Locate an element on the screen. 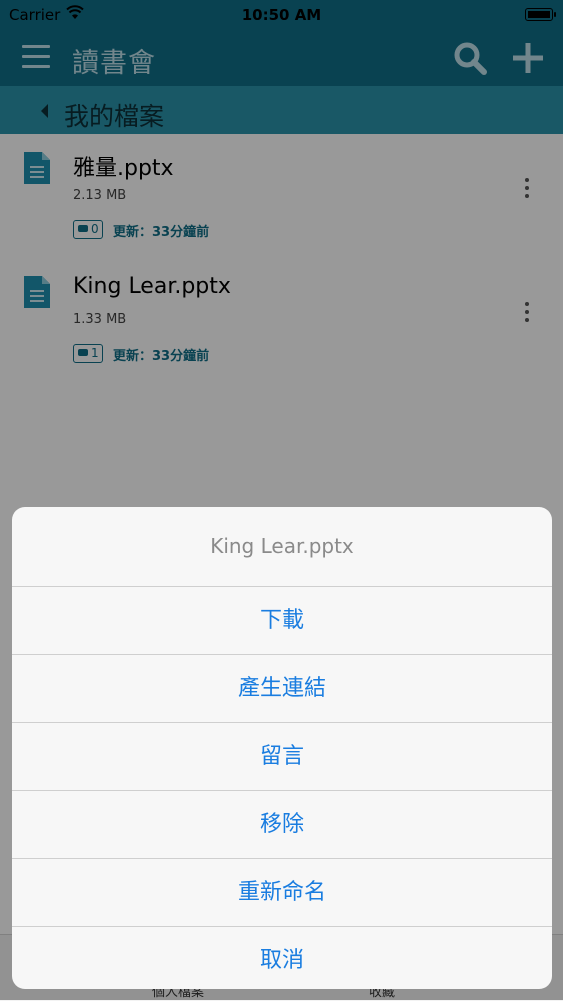 The height and width of the screenshot is (1001, 563). cancel-button: 取消 is located at coordinates (282, 958).